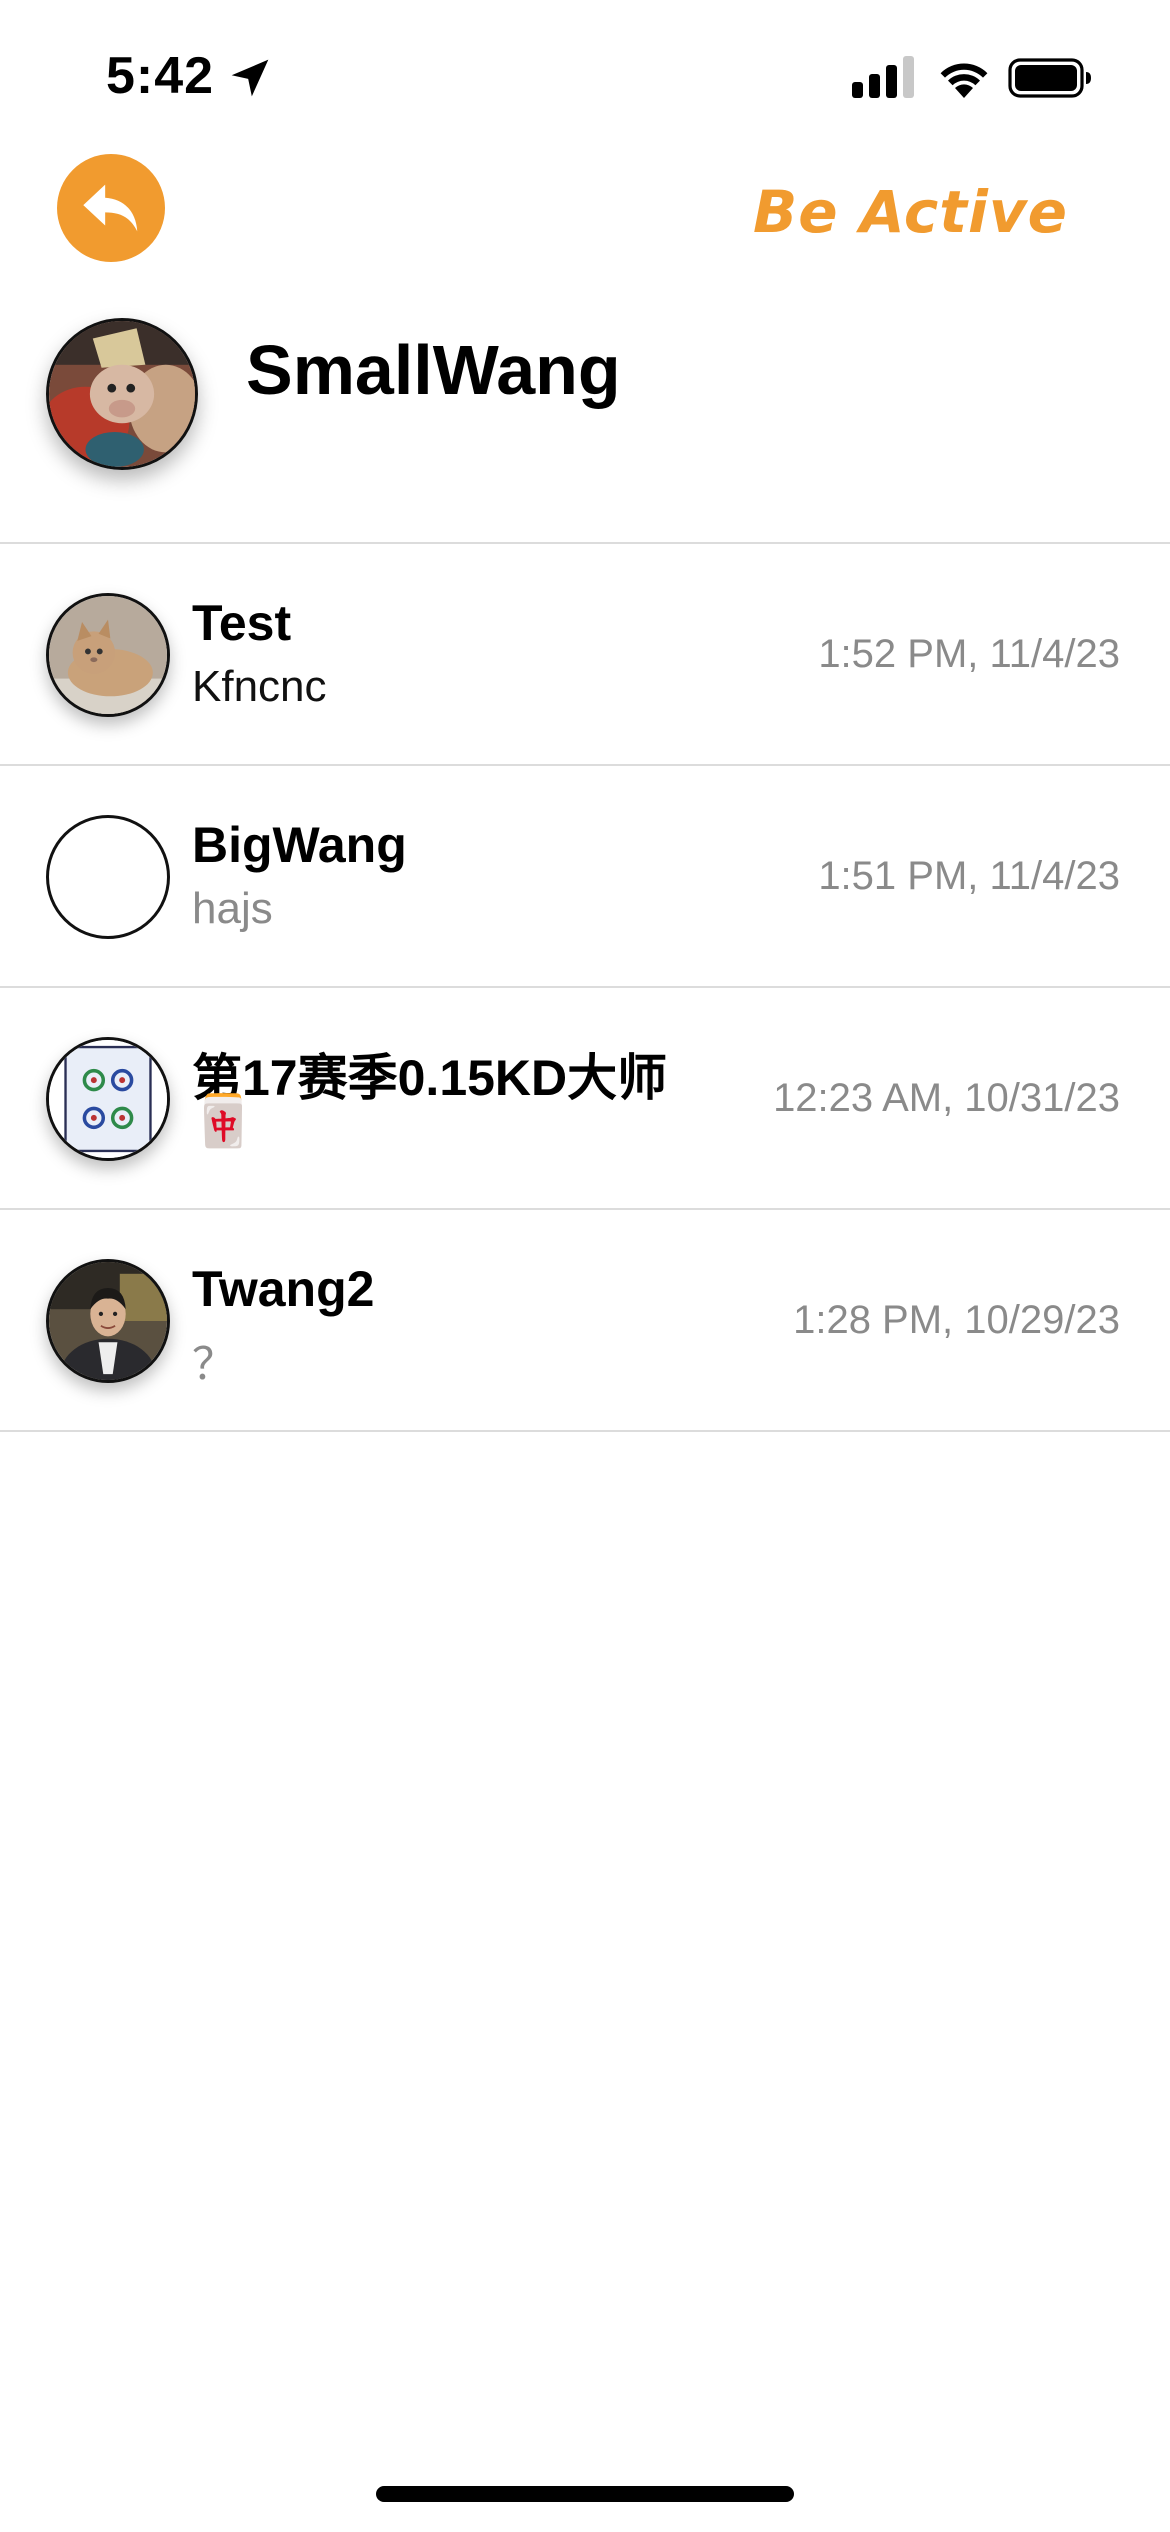  What do you see at coordinates (259, 686) in the screenshot?
I see `chat-last-message: Kfncnc` at bounding box center [259, 686].